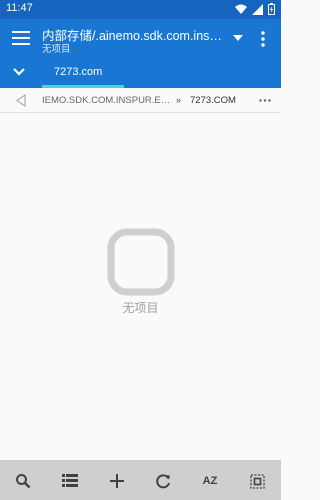  I want to click on select-all-button, so click(257, 481).